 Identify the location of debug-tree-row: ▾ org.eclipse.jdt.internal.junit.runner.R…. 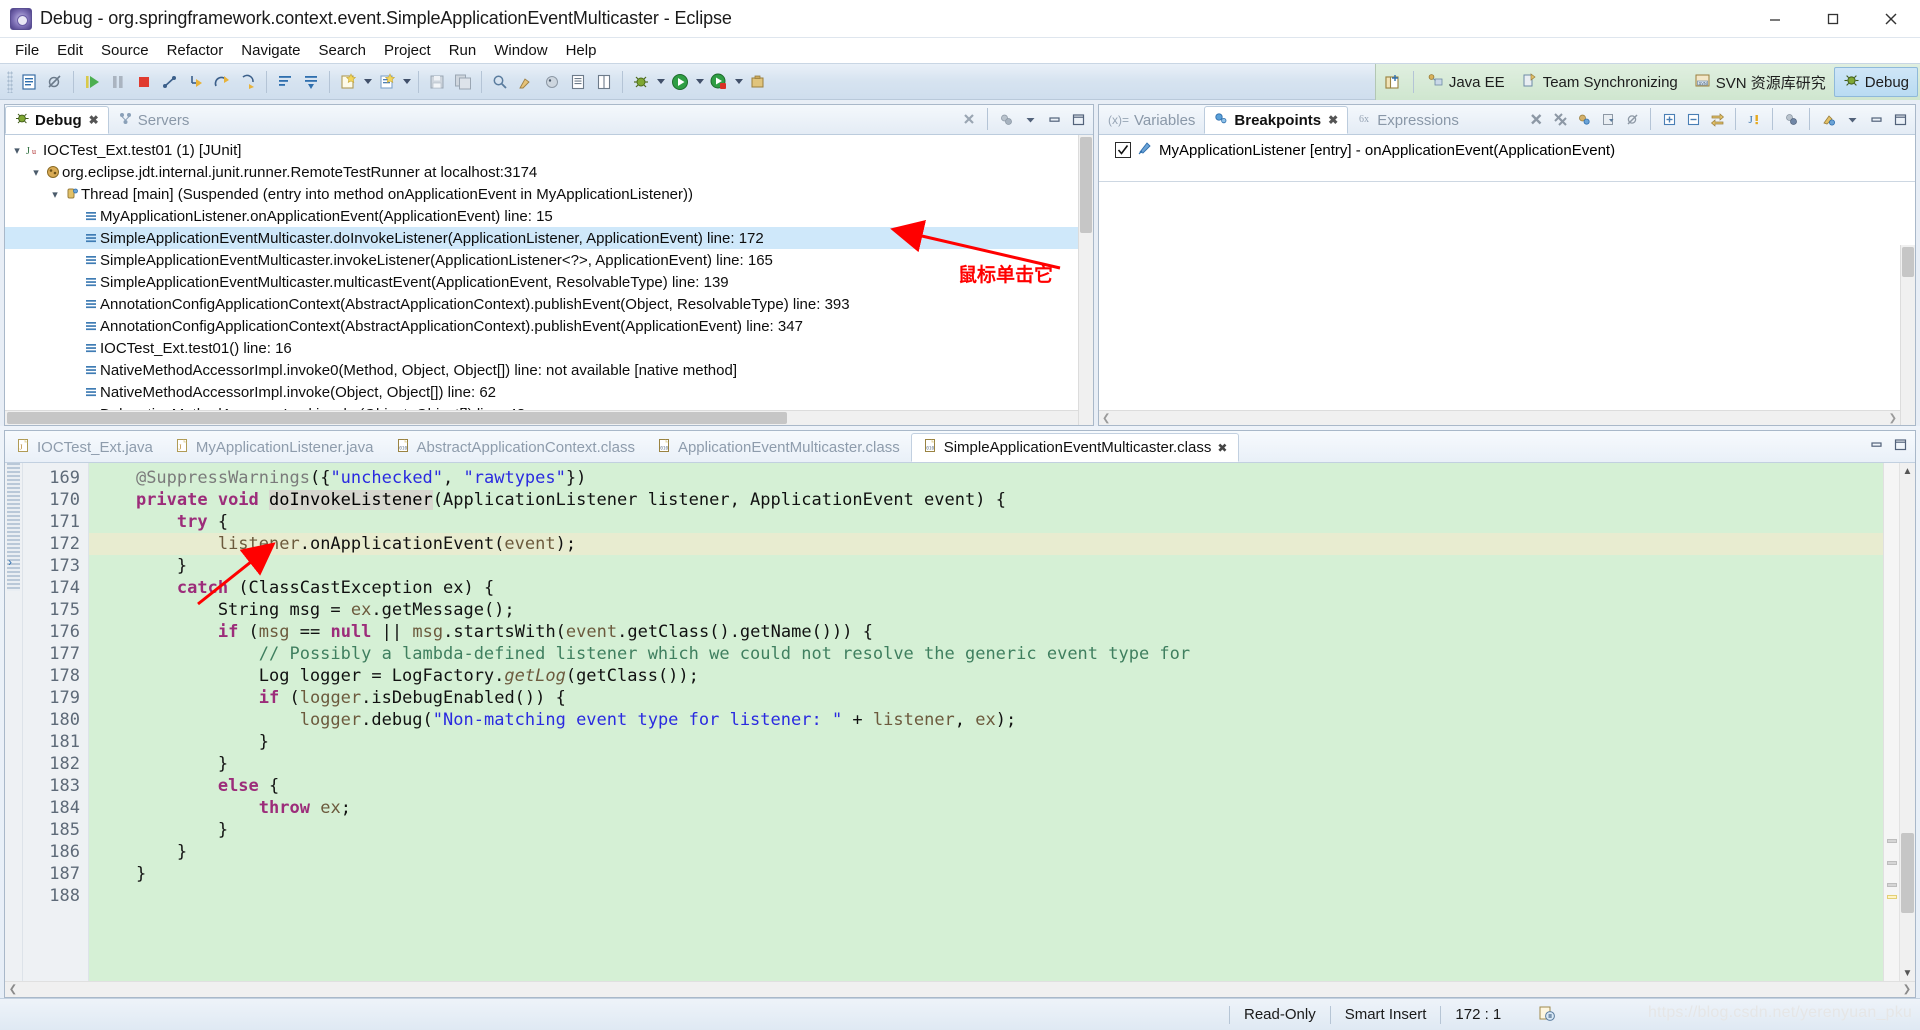
(549, 172).